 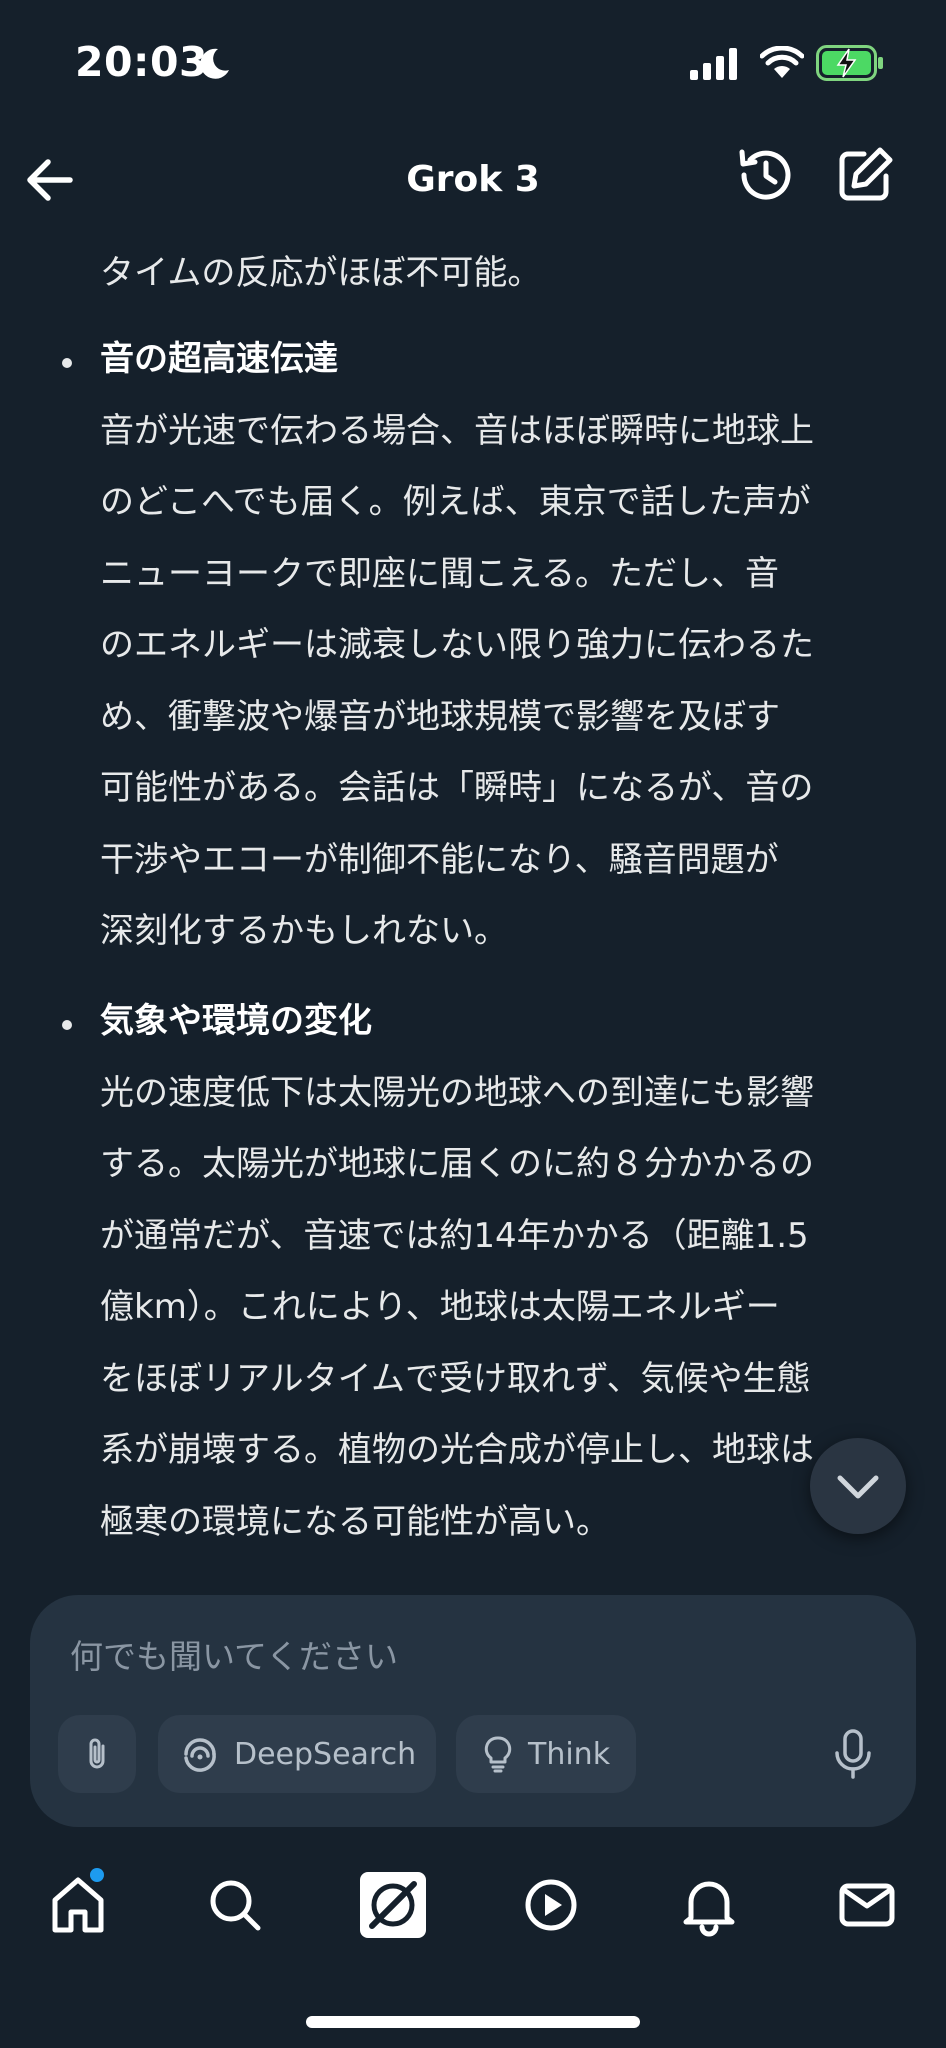 I want to click on battery-icon, so click(x=849, y=63).